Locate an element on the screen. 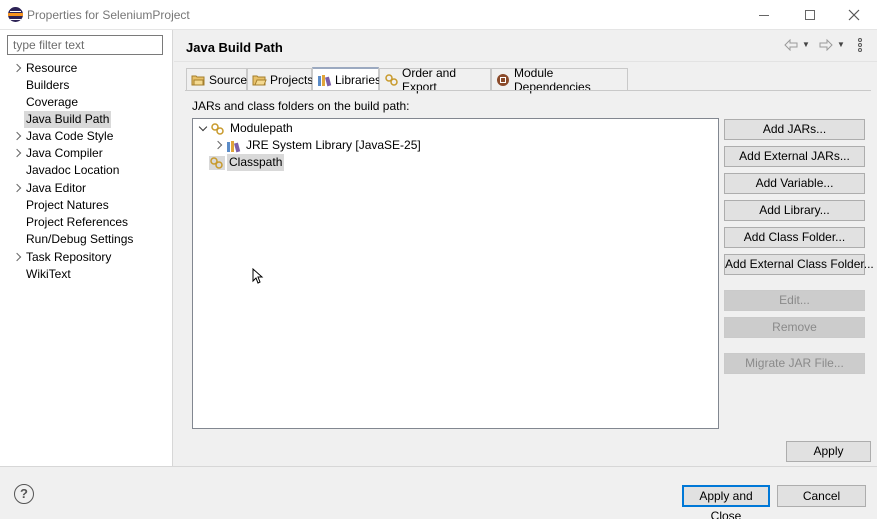 The height and width of the screenshot is (519, 877). tree-item-label: Builders is located at coordinates (48, 85).